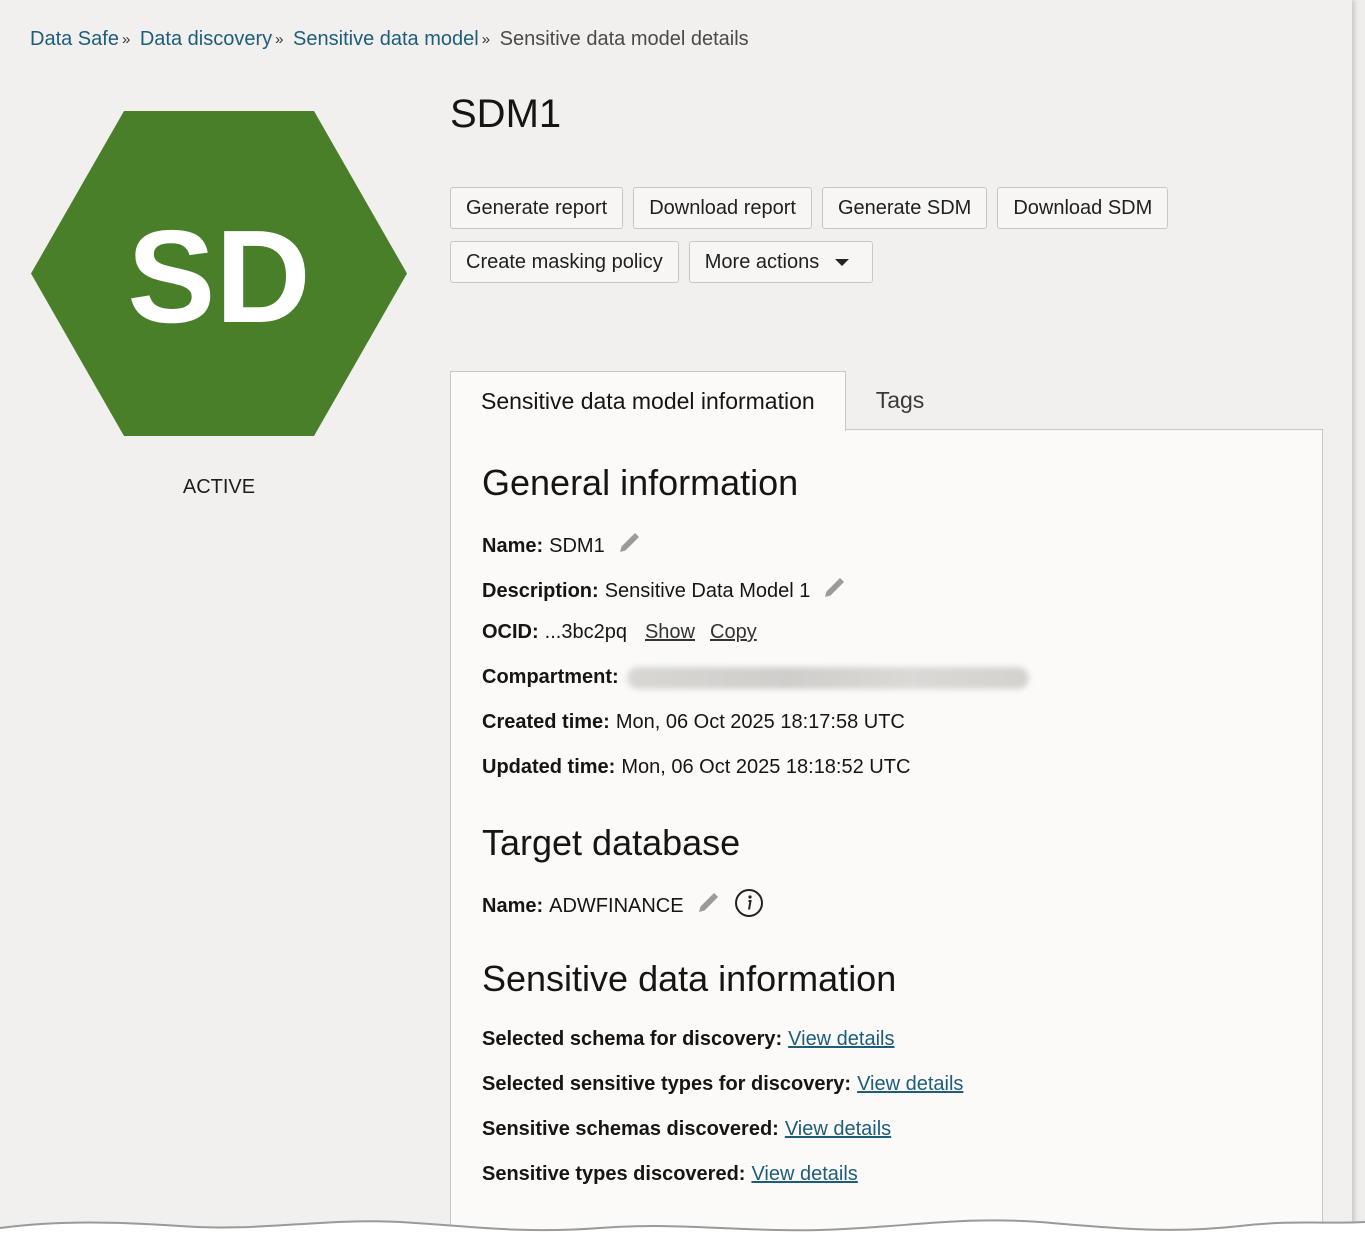  I want to click on more-actions-button: More actions, so click(781, 262).